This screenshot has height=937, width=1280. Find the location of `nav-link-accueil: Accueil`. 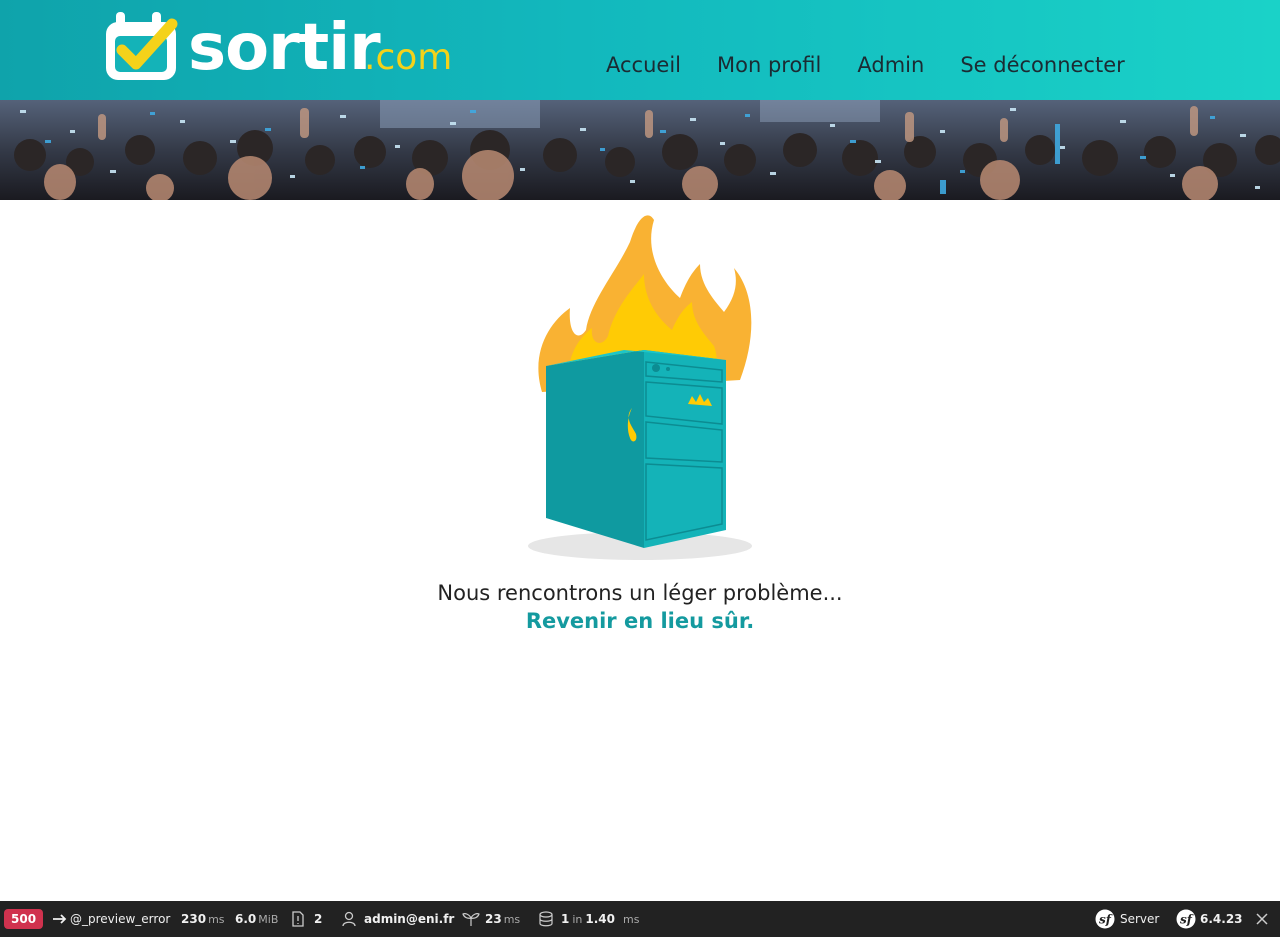

nav-link-accueil: Accueil is located at coordinates (643, 65).